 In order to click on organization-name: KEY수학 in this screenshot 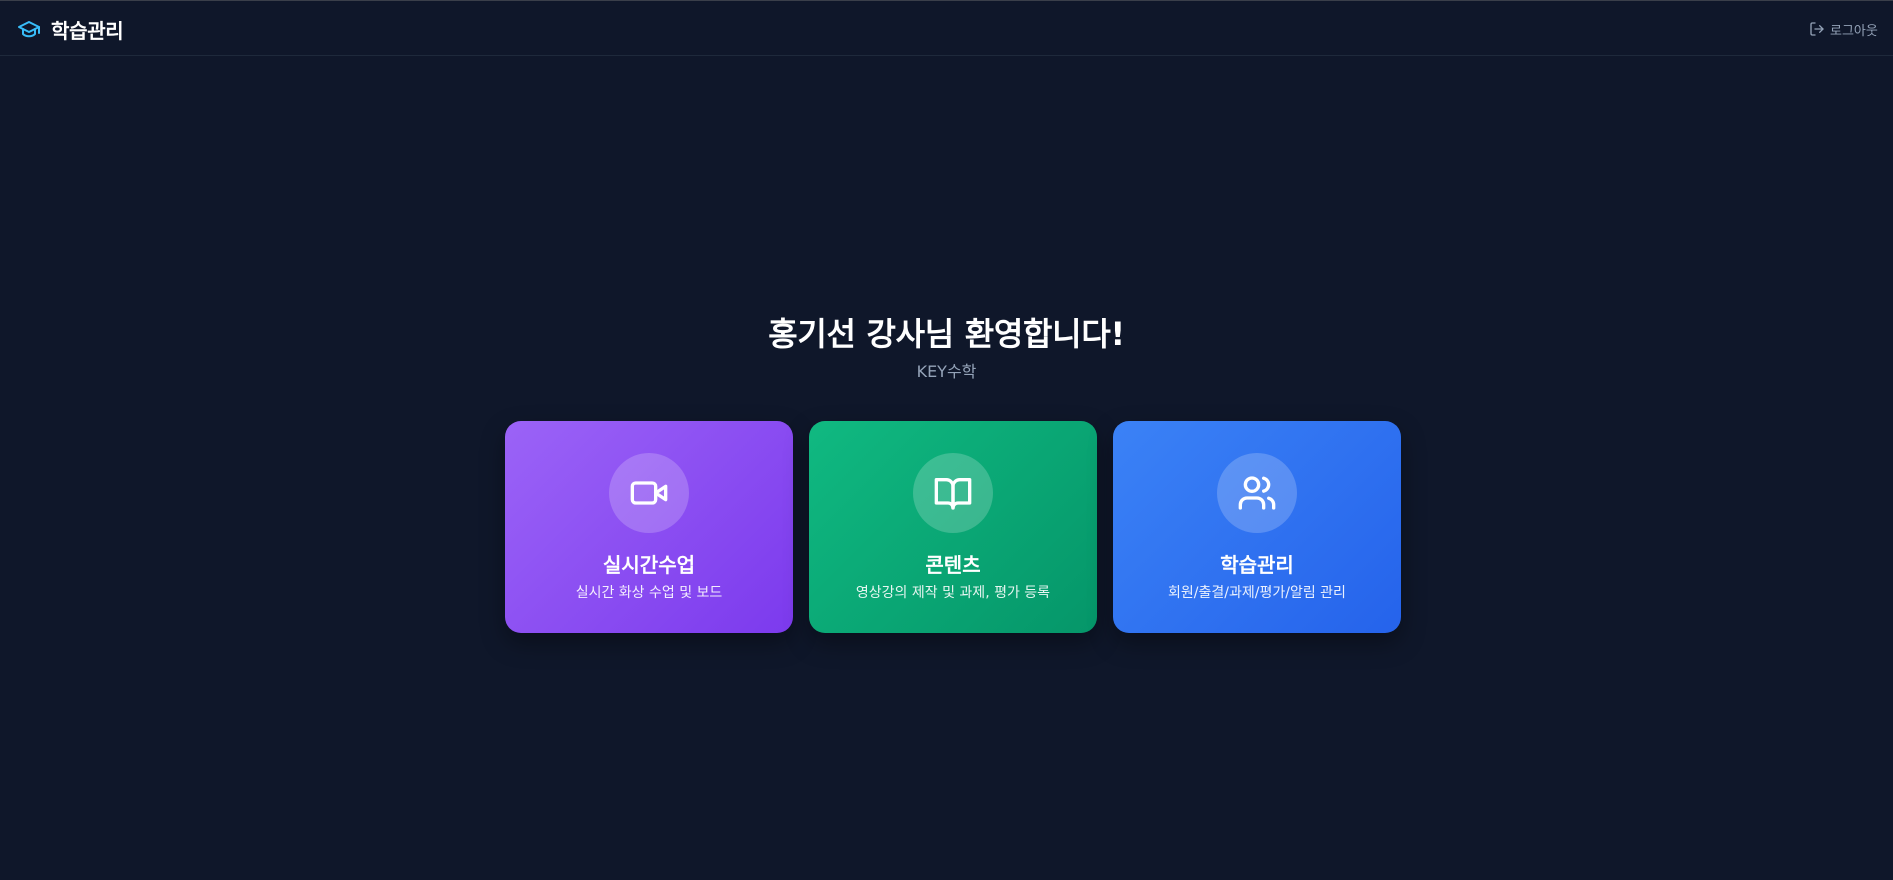, I will do `click(946, 371)`.